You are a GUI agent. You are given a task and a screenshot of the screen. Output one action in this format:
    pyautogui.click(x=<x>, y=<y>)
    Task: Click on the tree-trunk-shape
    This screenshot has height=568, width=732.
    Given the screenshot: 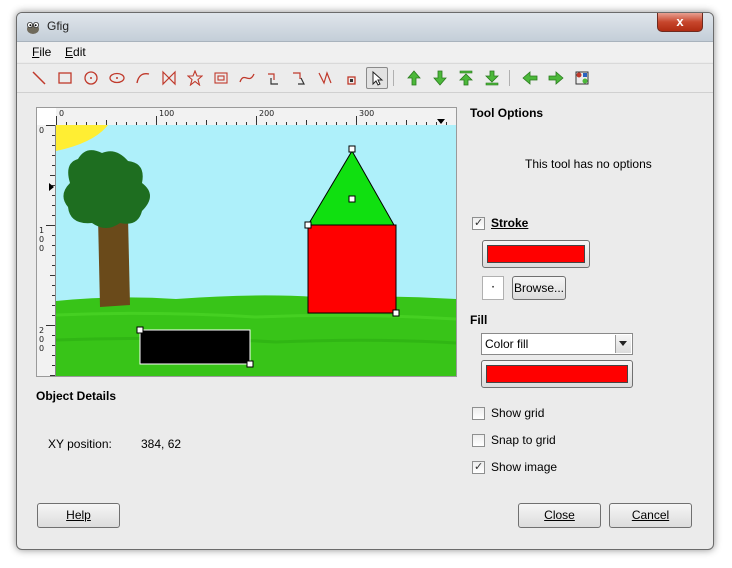 What is the action you would take?
    pyautogui.click(x=114, y=262)
    